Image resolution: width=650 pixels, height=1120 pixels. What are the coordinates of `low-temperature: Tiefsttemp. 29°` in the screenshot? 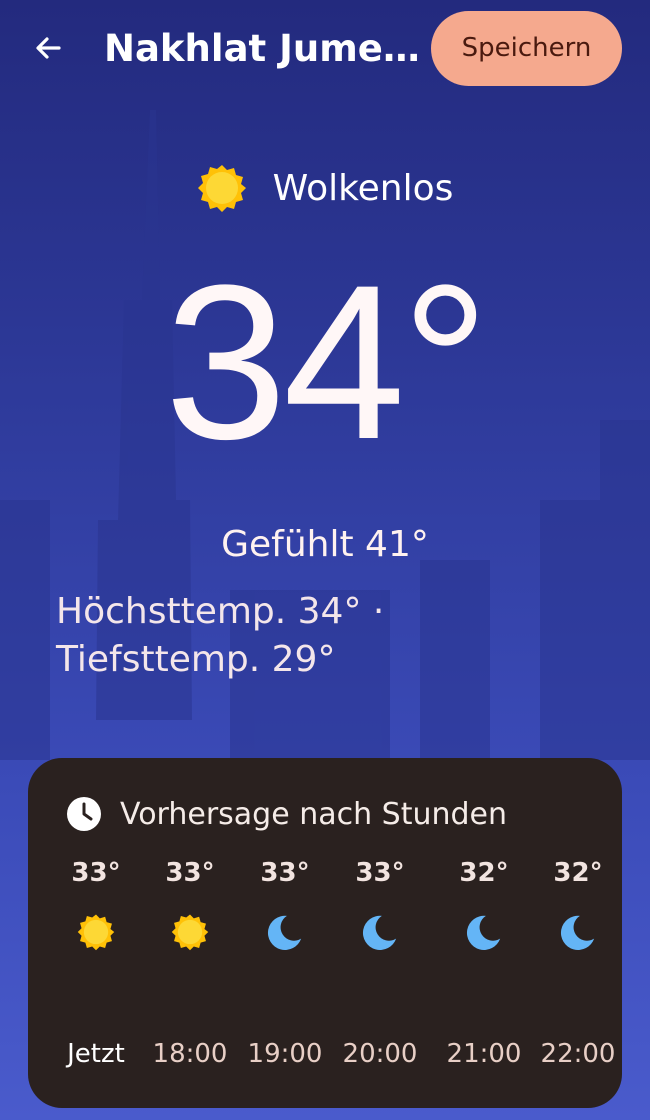 It's located at (196, 659).